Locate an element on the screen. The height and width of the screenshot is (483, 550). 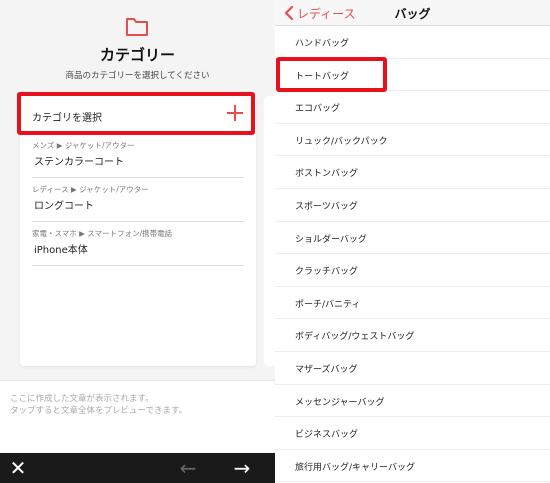
text-preview: ここに作成した文章が表示されます。 タップすると文章全体をプレビューできます。 is located at coordinates (137, 416).